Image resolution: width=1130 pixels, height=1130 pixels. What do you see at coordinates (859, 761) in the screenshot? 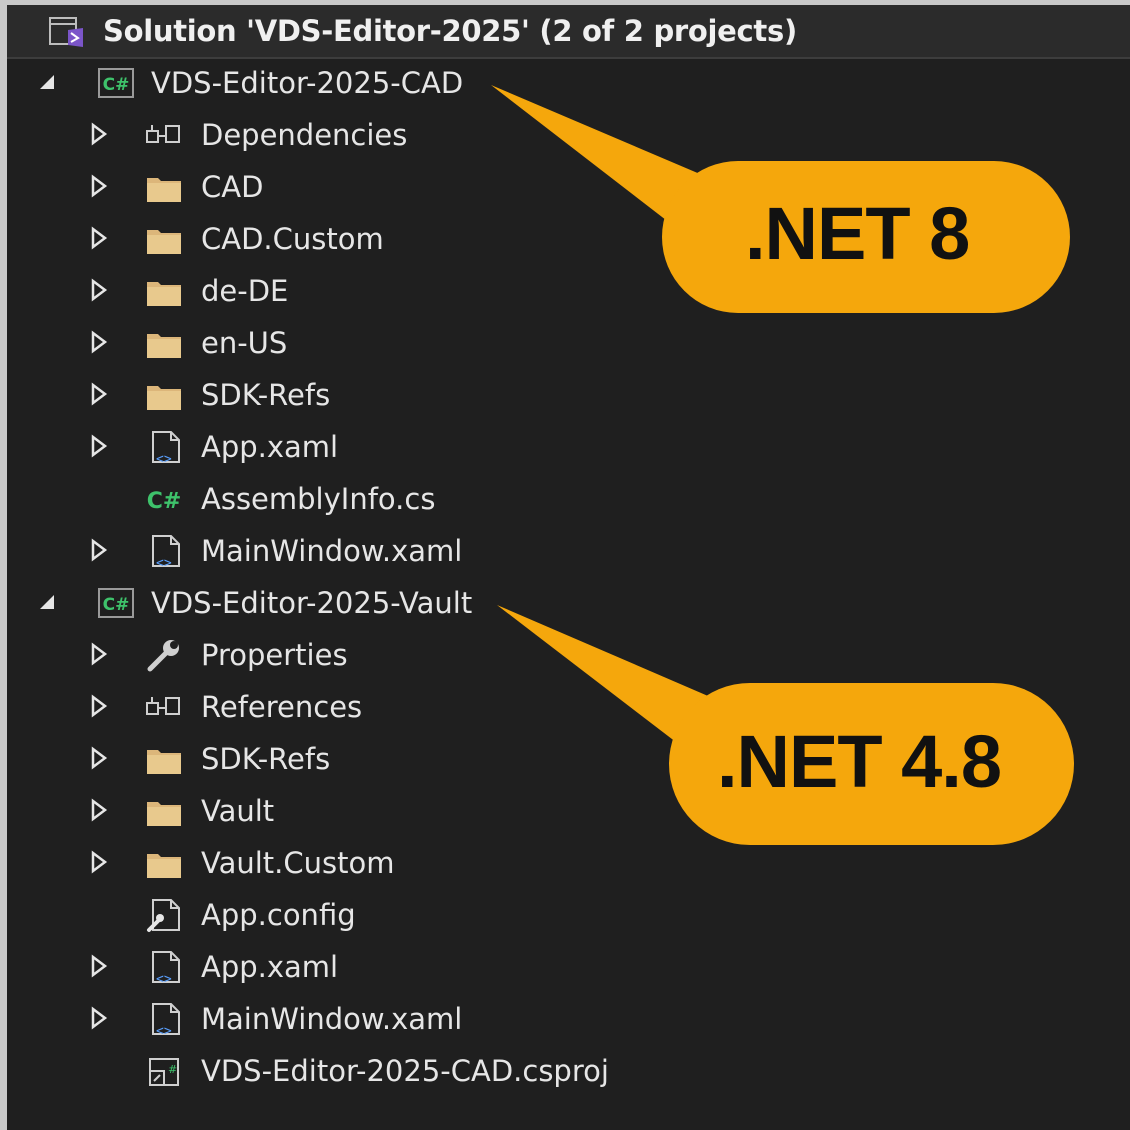
I see `callout-net48-label: .NET 4.8` at bounding box center [859, 761].